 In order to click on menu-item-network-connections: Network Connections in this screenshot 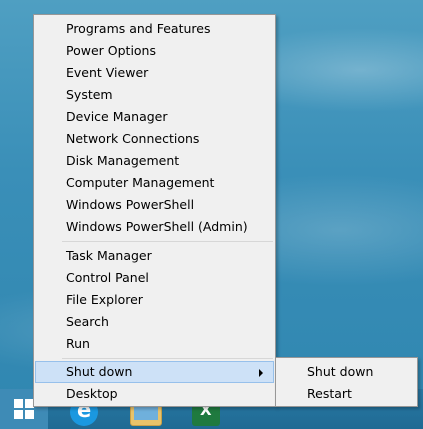, I will do `click(154, 139)`.